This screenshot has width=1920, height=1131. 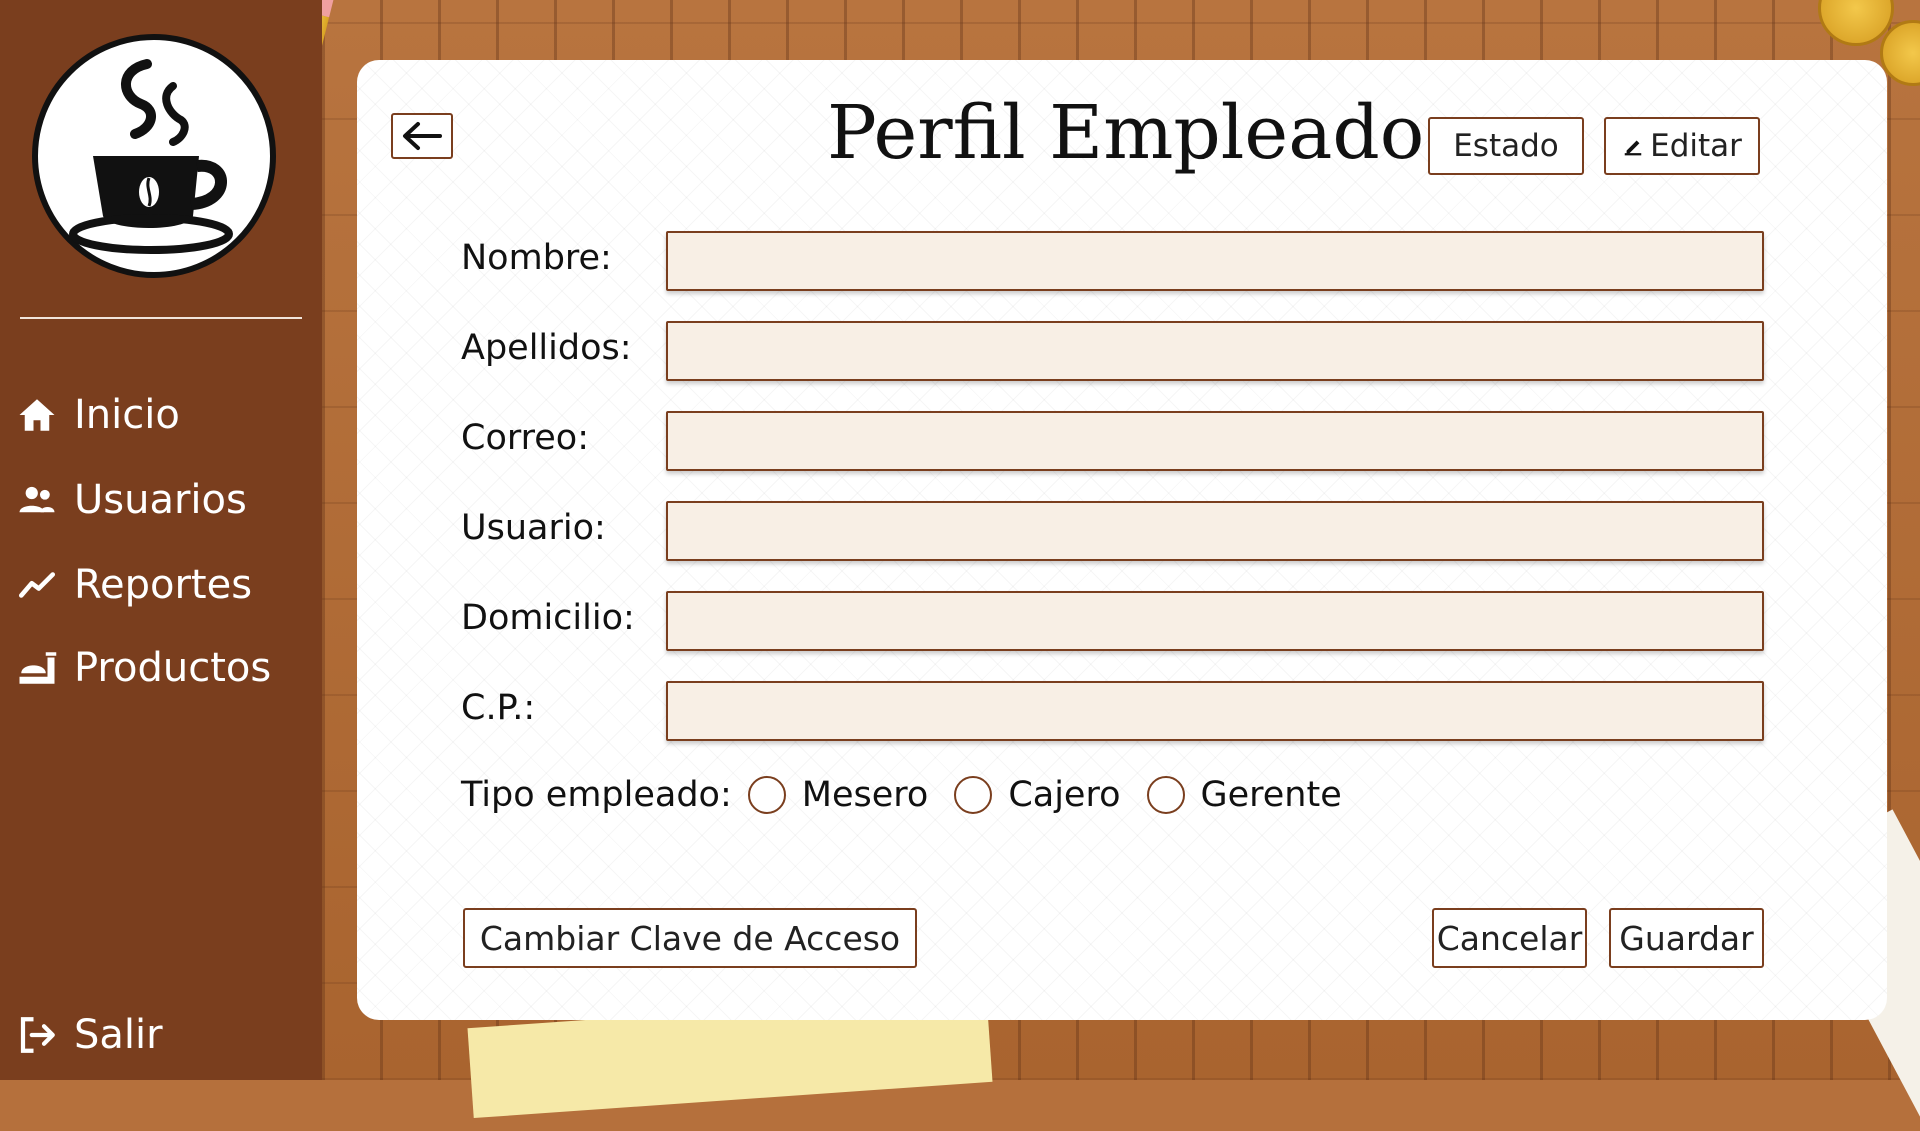 What do you see at coordinates (37, 585) in the screenshot?
I see `trend-icon` at bounding box center [37, 585].